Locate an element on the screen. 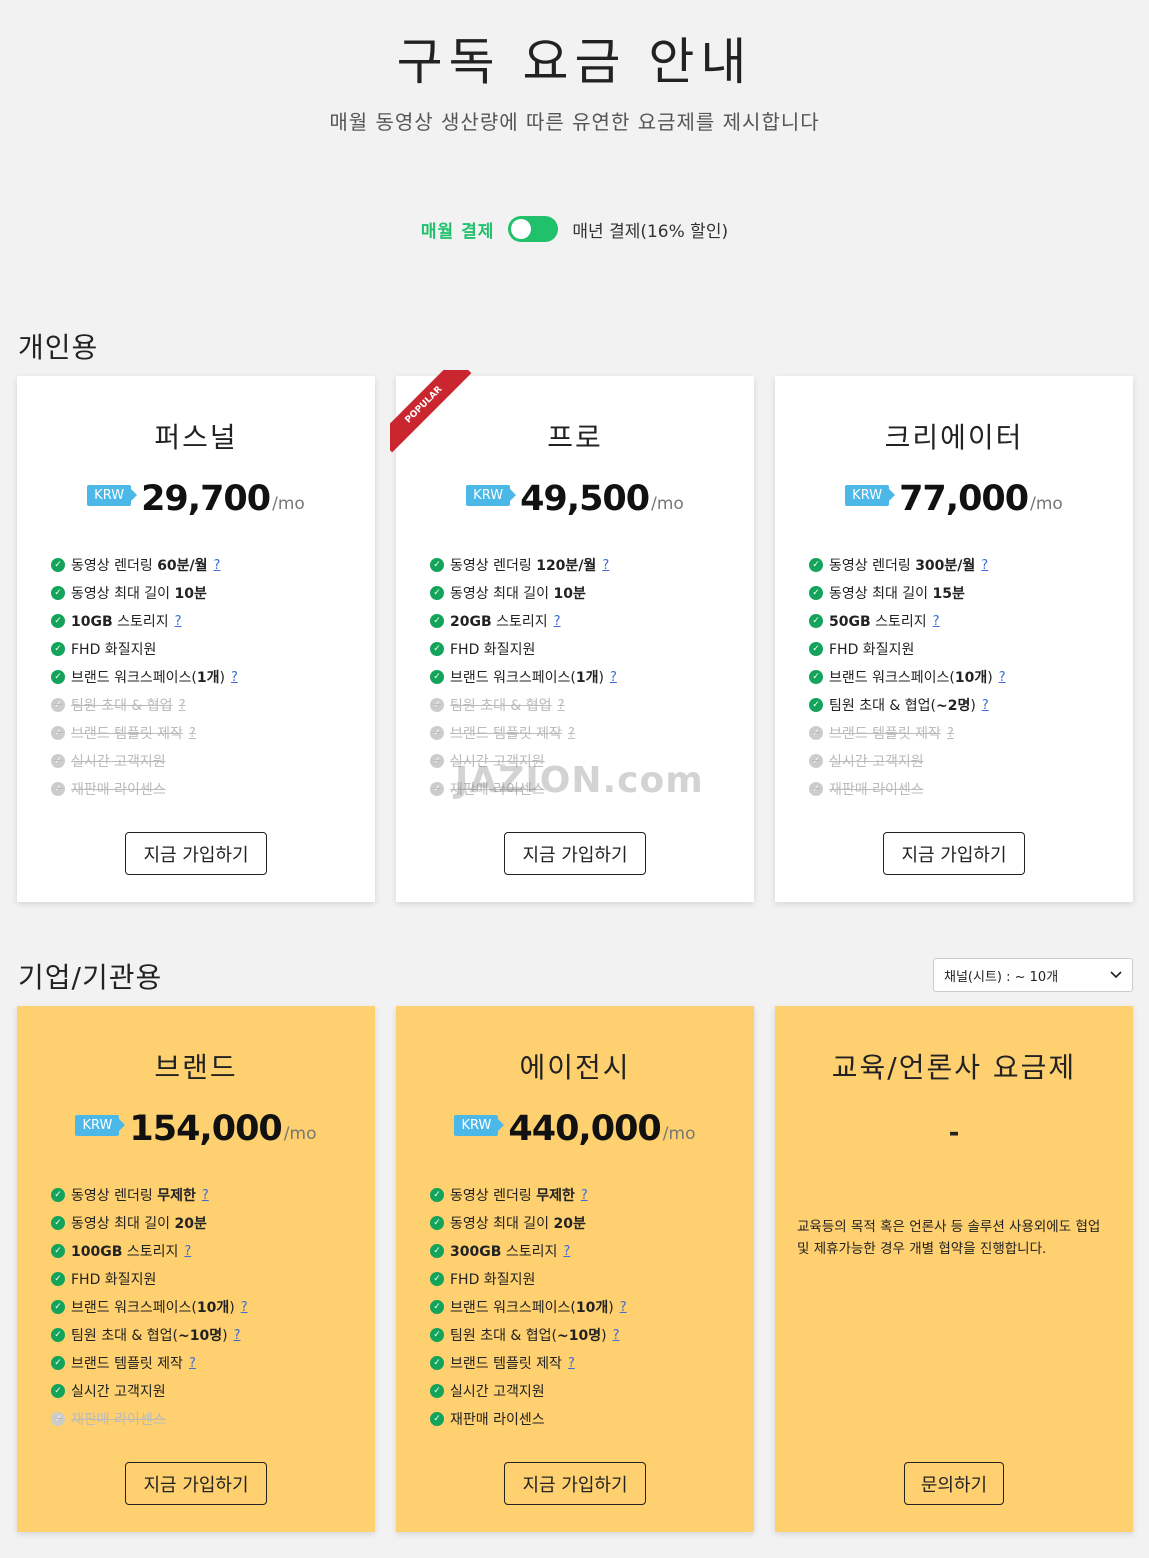 This screenshot has width=1149, height=1558. feature-item: ✓ 브랜드 워크스페이스(10개)? is located at coordinates (907, 677).